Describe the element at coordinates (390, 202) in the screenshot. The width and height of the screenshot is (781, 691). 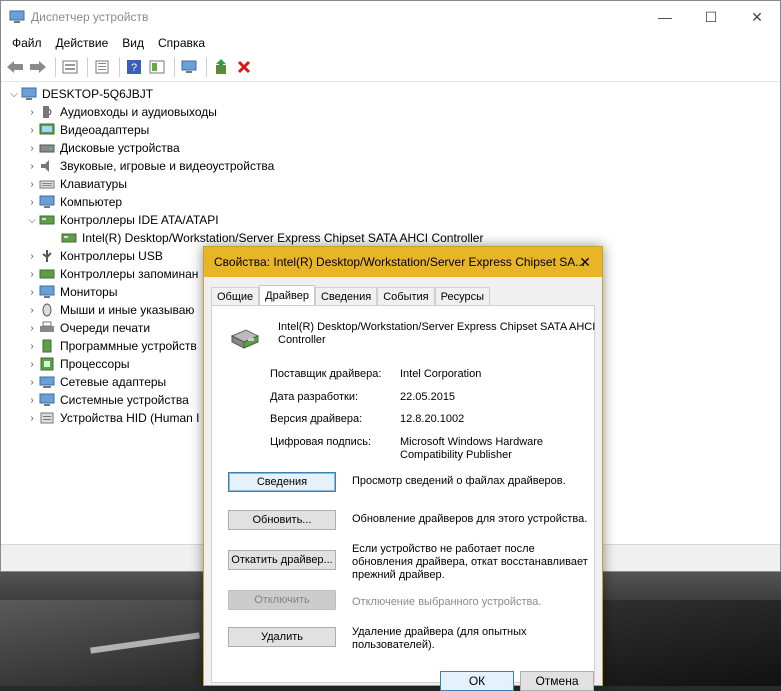
I see `tree-item: › Компьютер` at that location.